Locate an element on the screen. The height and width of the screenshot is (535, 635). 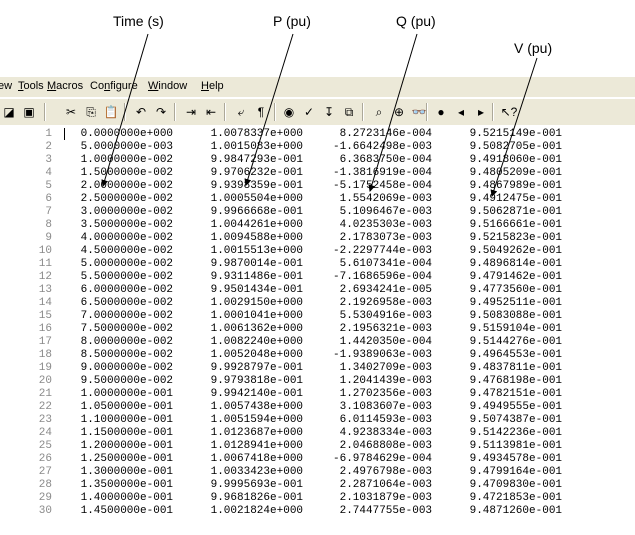
line-number: 17 is located at coordinates (45, 342).